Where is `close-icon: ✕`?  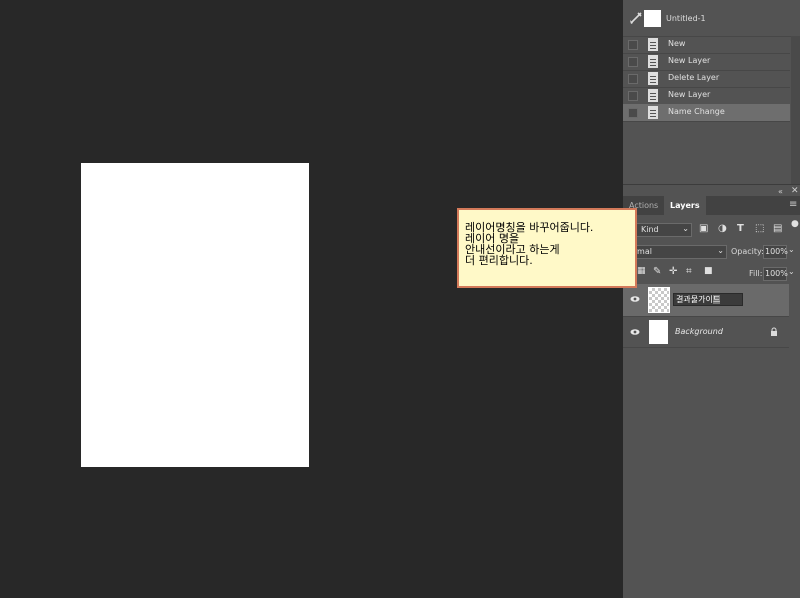 close-icon: ✕ is located at coordinates (795, 191).